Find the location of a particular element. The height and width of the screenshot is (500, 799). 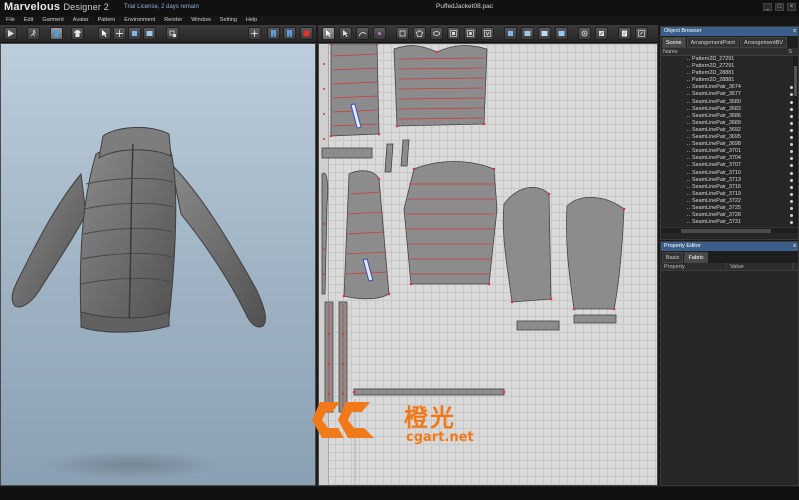

menu-file: File is located at coordinates (10, 20).